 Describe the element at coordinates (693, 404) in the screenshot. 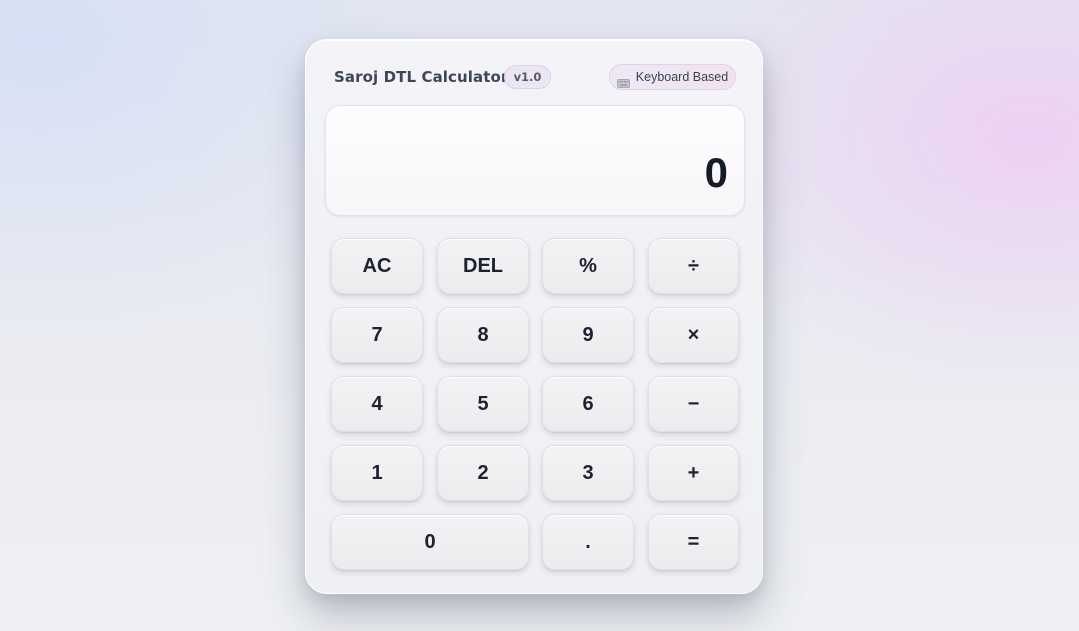

I see `subtract-button: −` at that location.